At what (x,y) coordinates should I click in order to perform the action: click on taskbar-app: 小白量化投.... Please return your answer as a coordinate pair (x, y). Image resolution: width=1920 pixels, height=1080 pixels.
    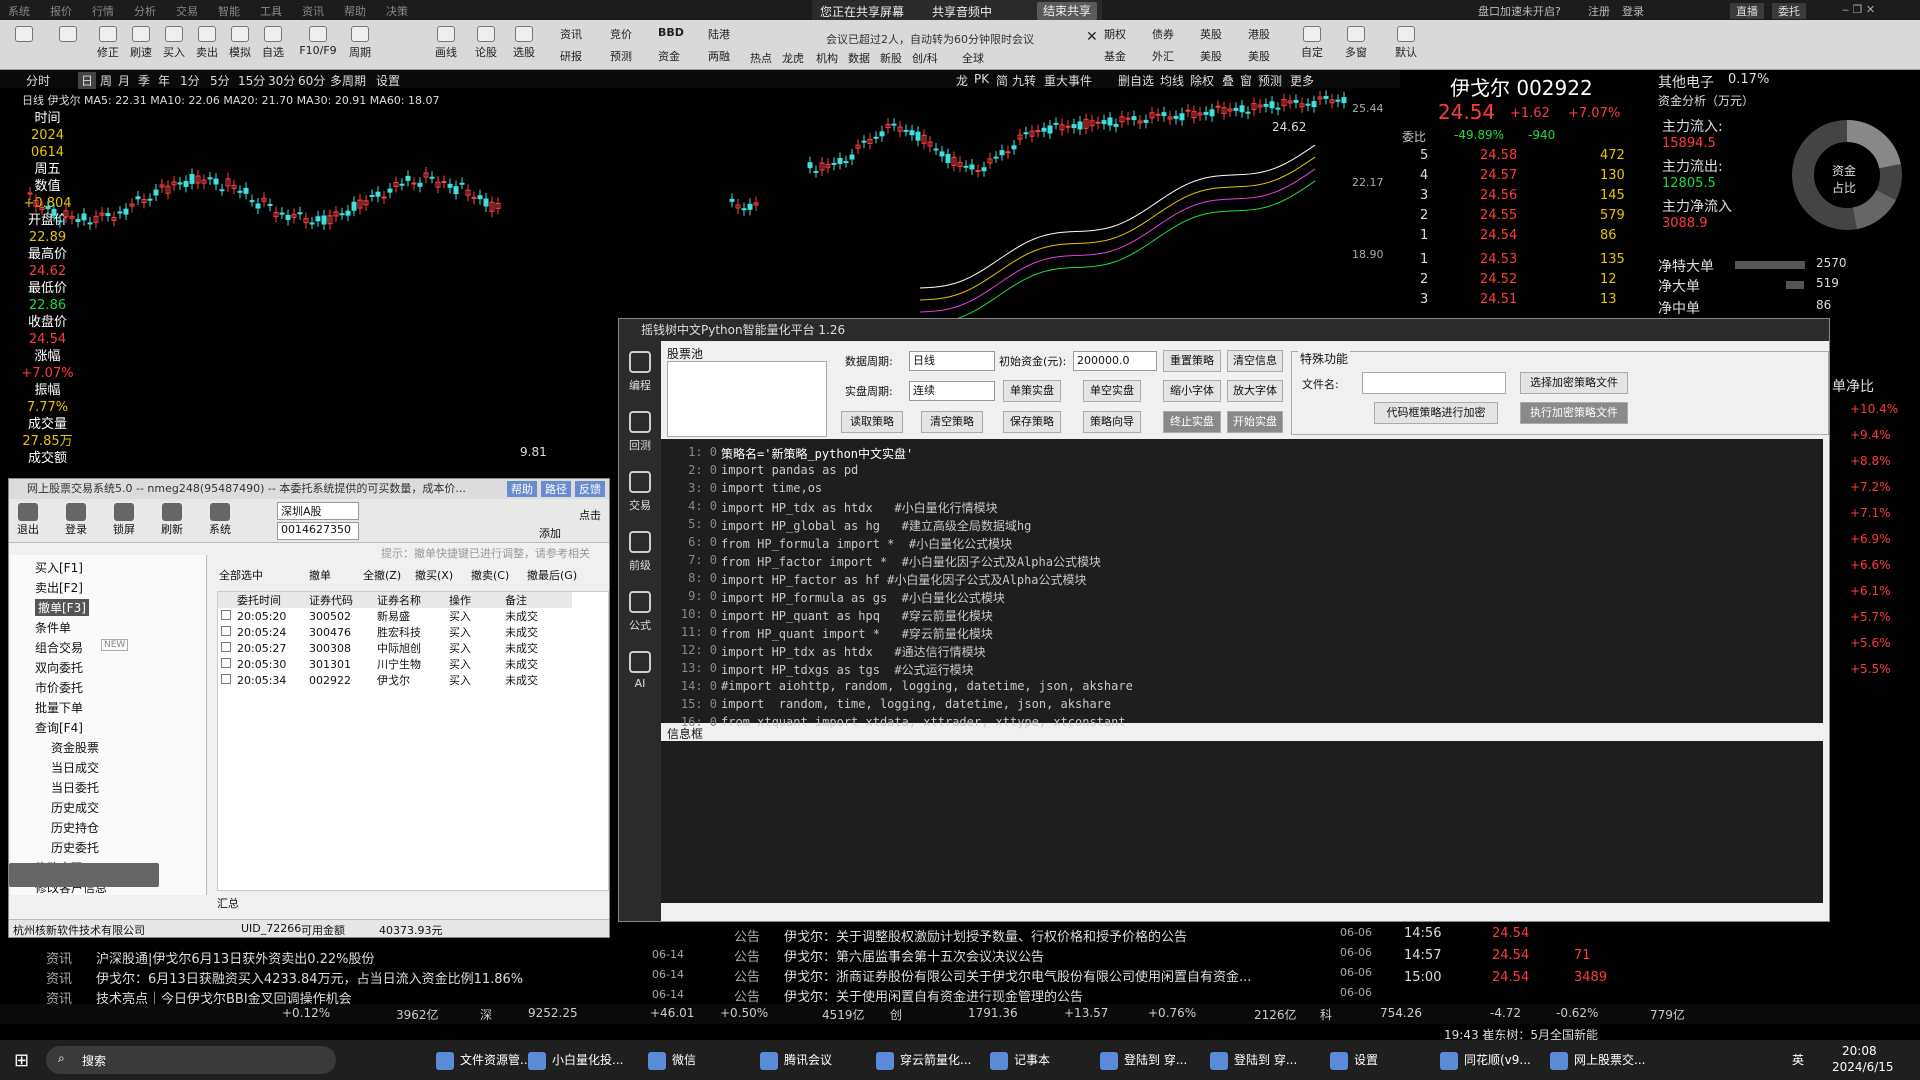
    Looking at the image, I should click on (575, 1060).